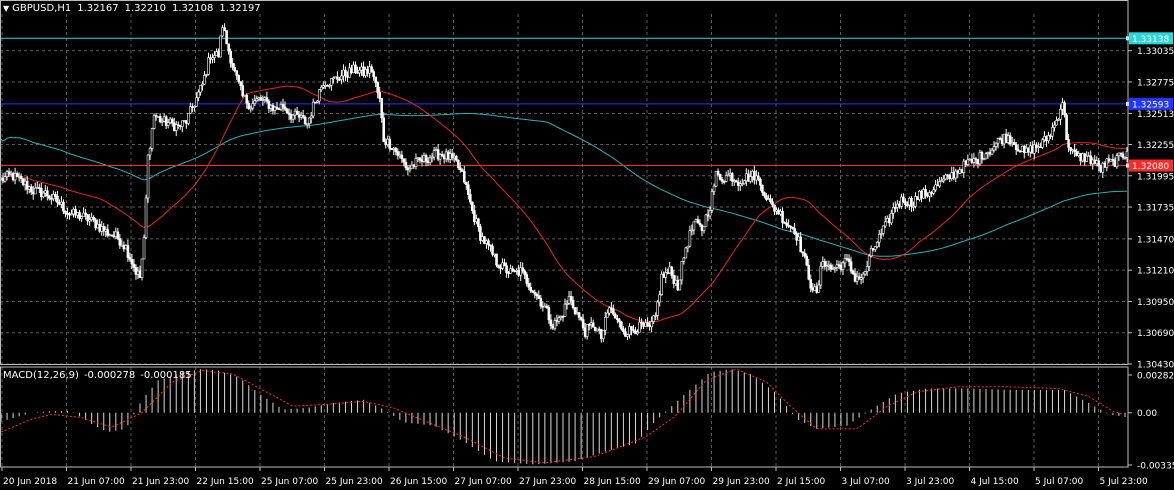 The height and width of the screenshot is (490, 1174). What do you see at coordinates (240, 8) in the screenshot?
I see `close-value: 1.32197` at bounding box center [240, 8].